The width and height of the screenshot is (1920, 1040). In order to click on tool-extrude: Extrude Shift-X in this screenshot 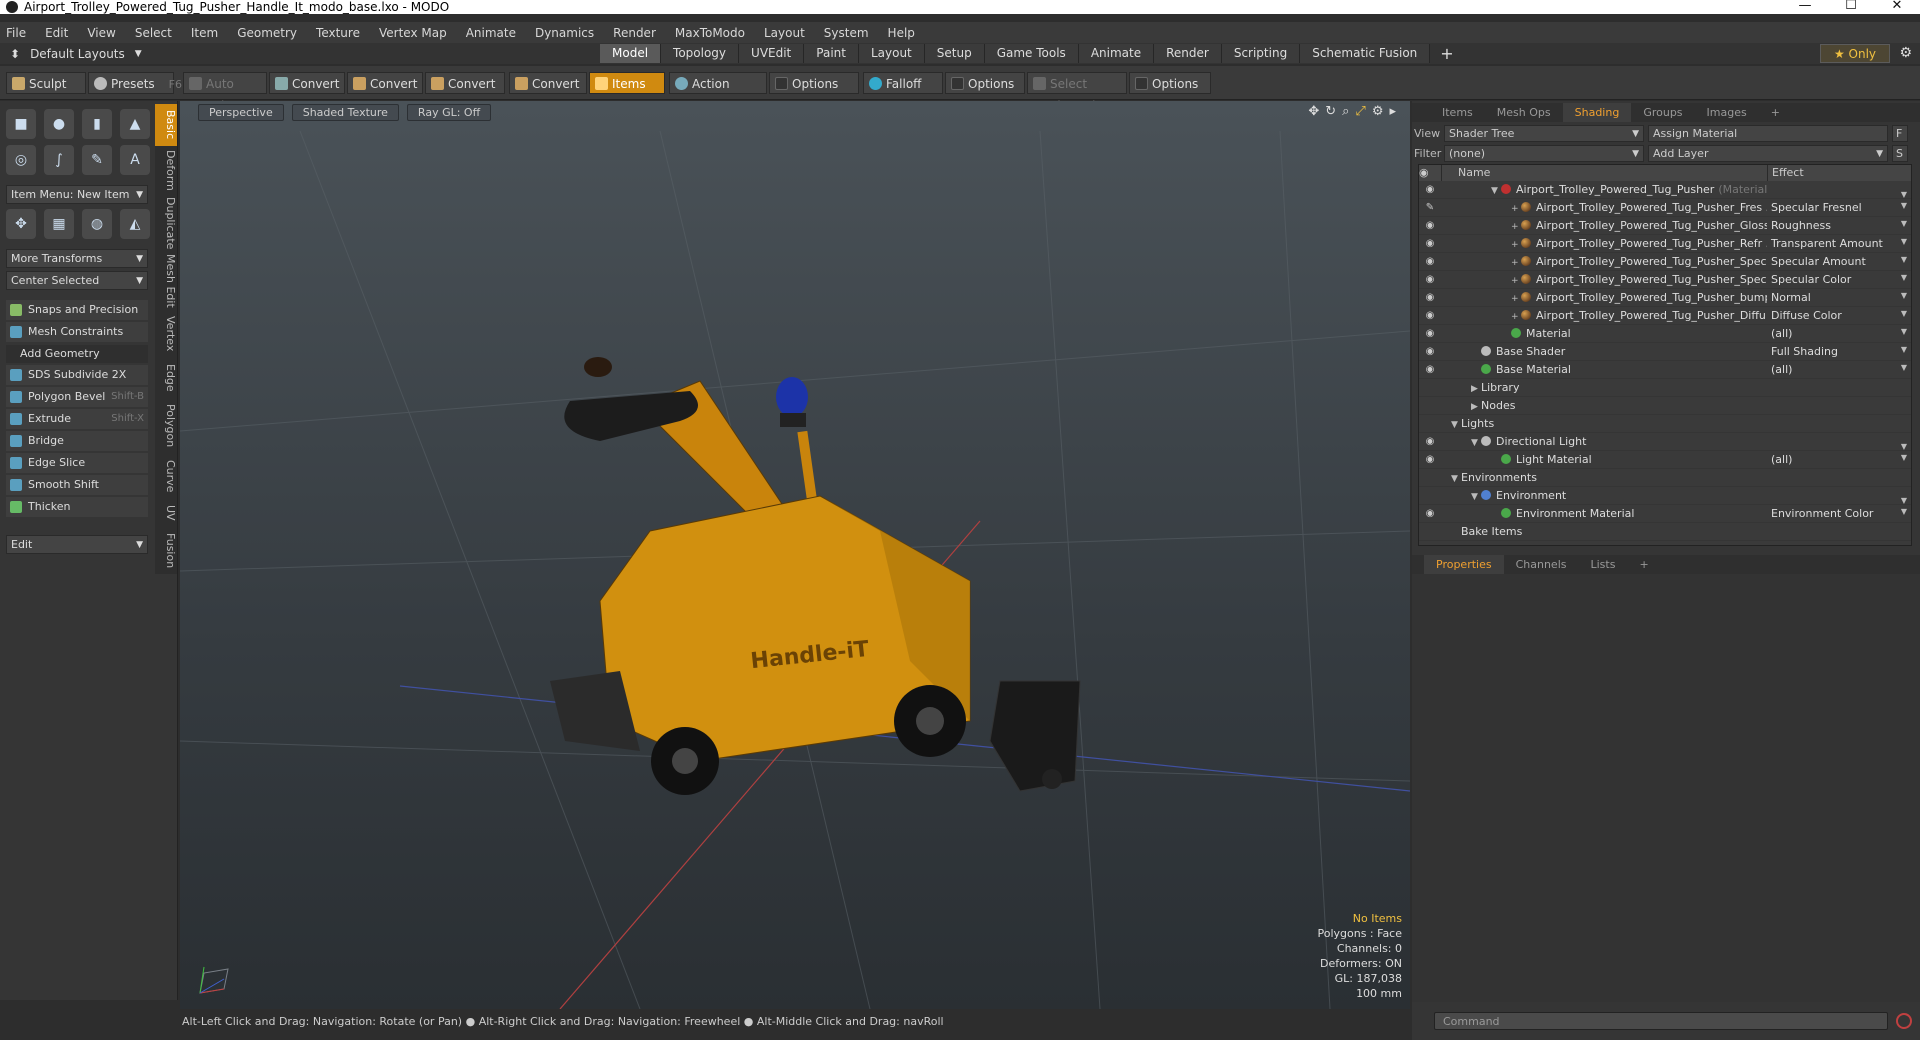, I will do `click(77, 419)`.